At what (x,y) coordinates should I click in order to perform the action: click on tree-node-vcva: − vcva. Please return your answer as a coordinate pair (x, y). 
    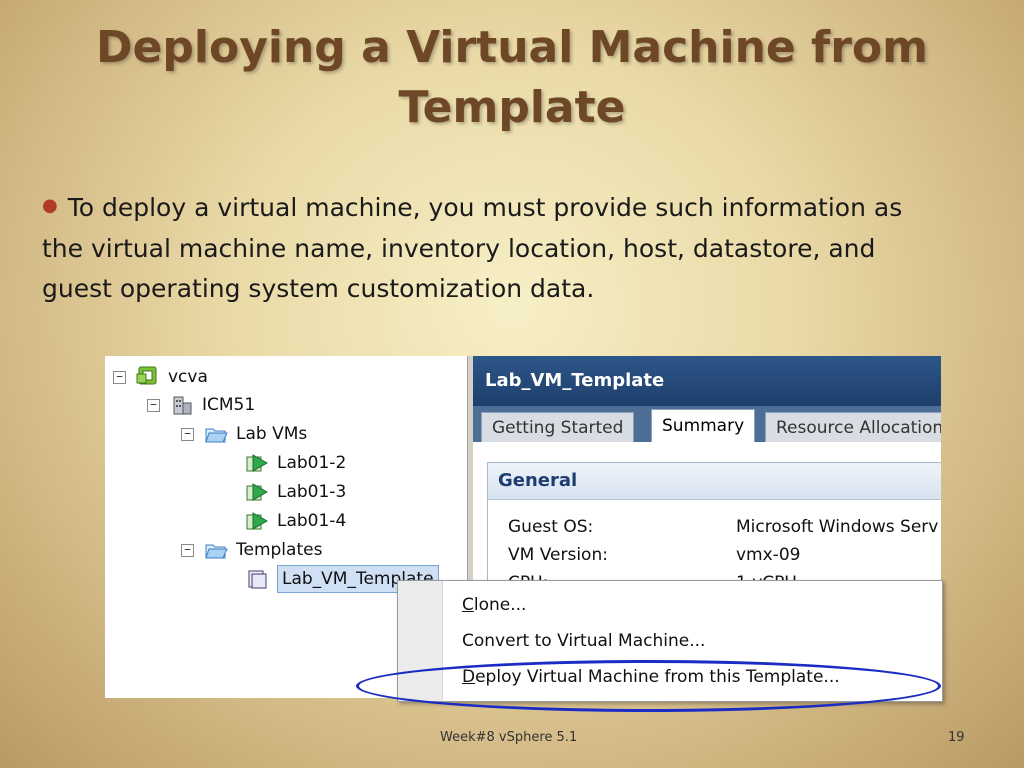
    Looking at the image, I should click on (160, 377).